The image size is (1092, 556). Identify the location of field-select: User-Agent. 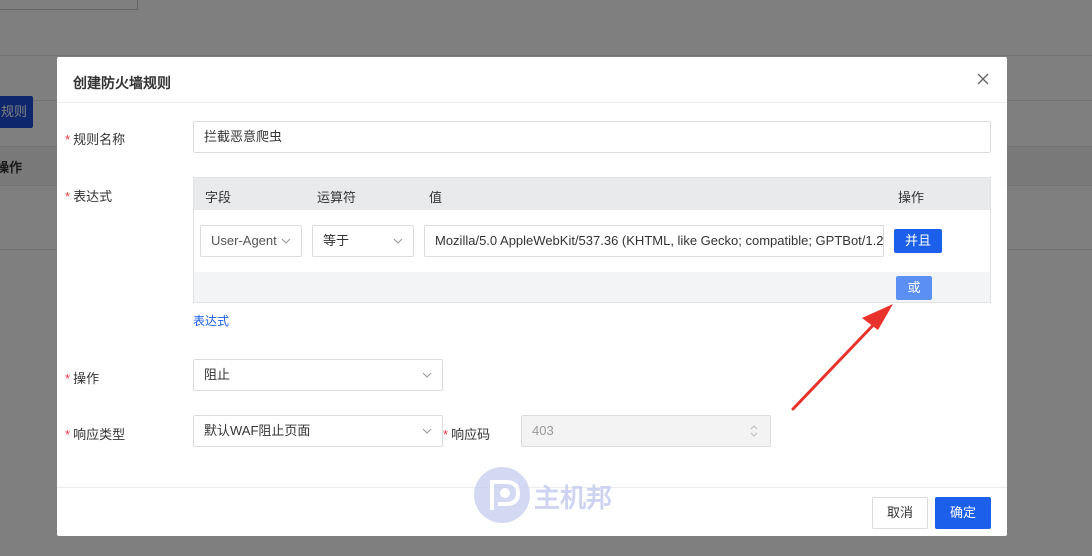
(251, 241).